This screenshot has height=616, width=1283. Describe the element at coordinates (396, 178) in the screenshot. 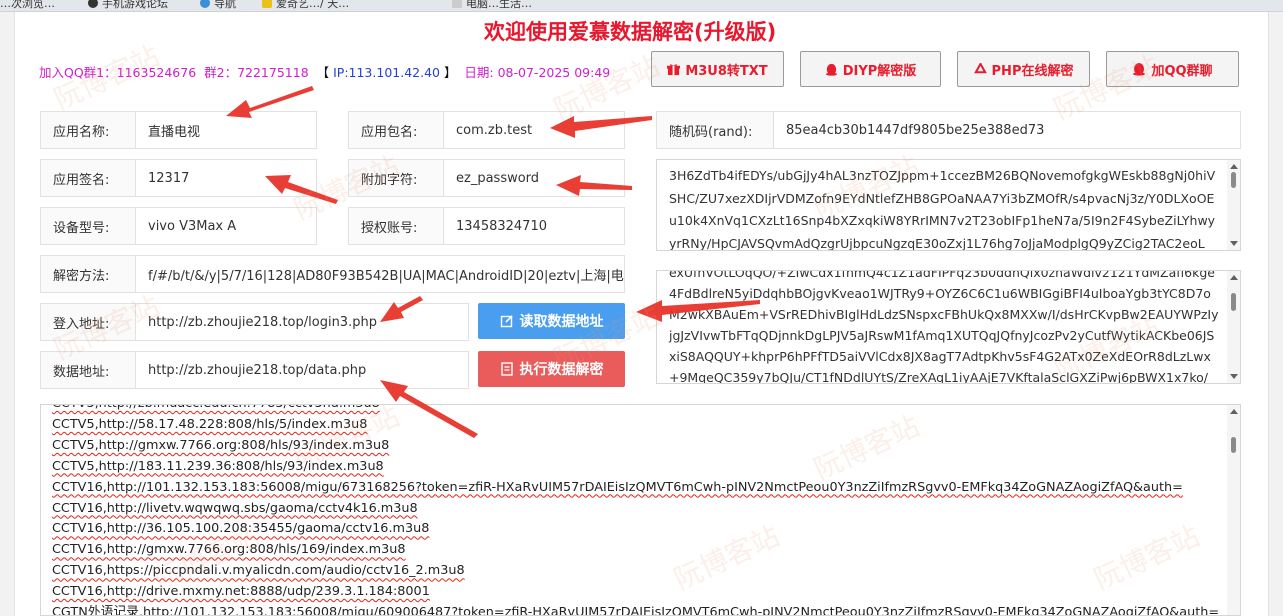

I see `extra-chars-label: 附加字符:` at that location.